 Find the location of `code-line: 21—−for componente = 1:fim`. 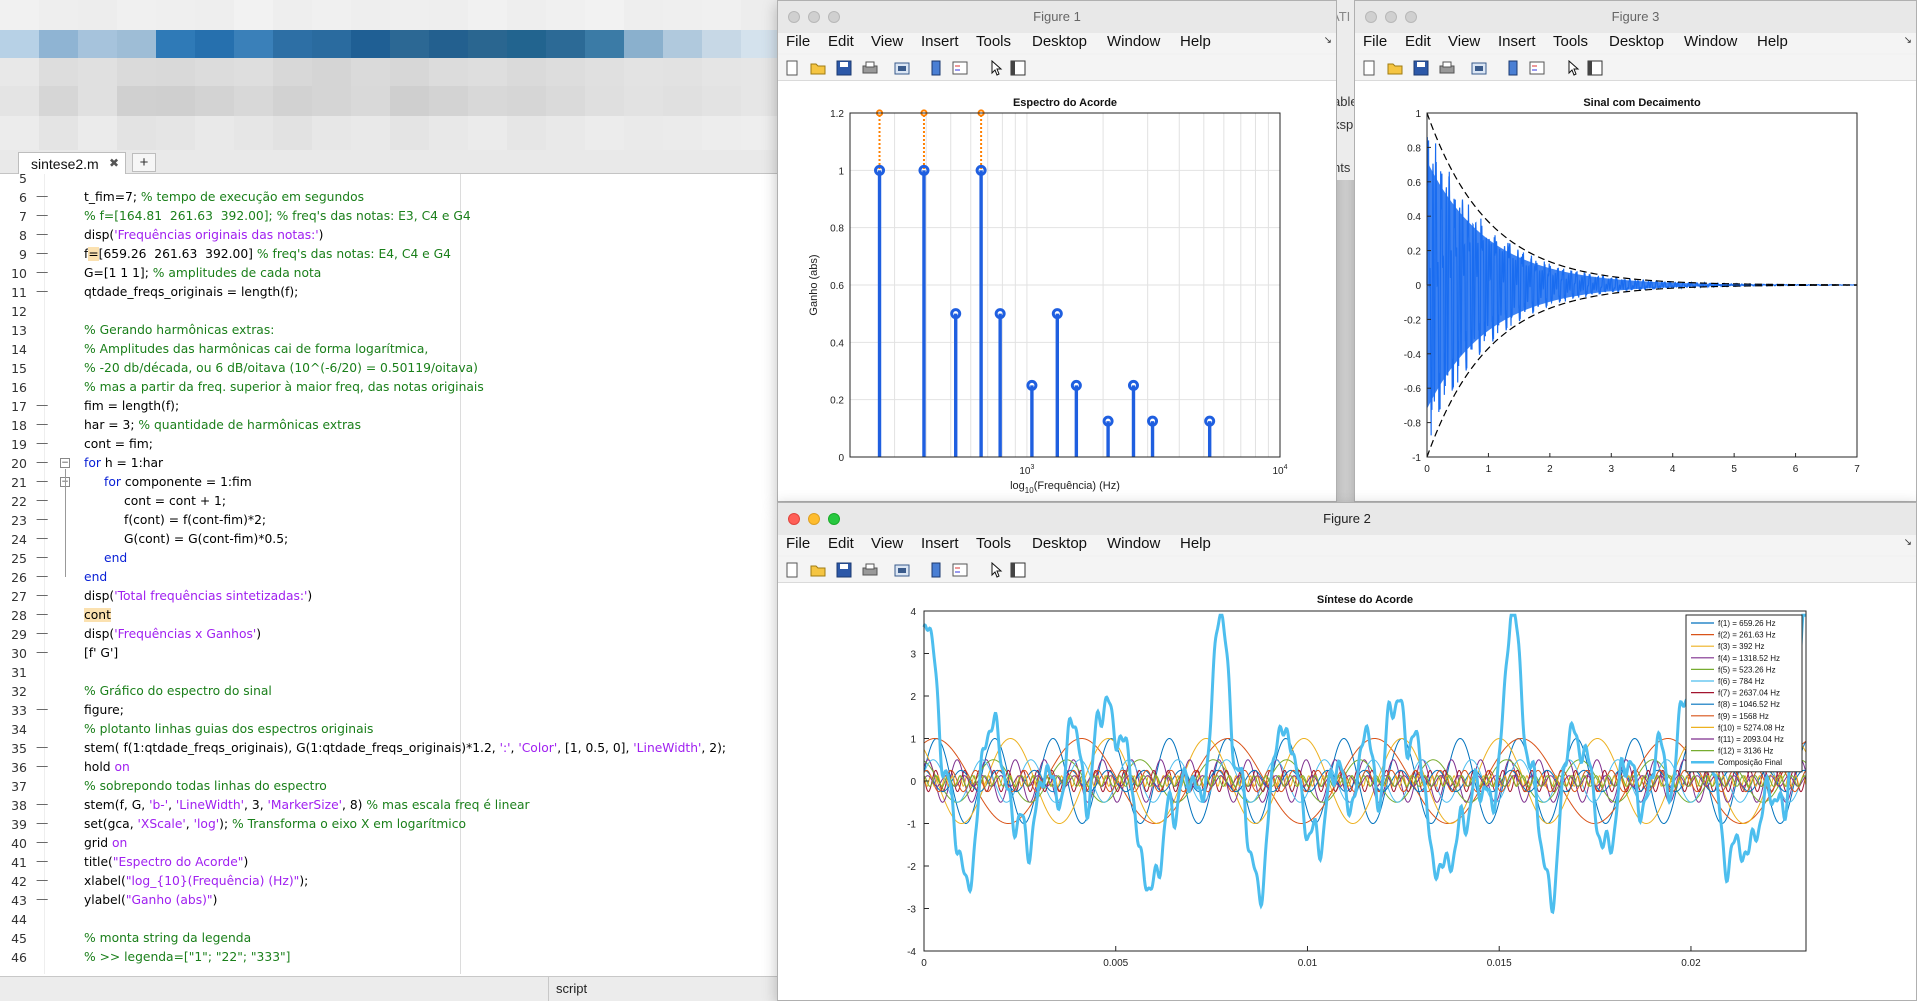

code-line: 21—−for componente = 1:fim is located at coordinates (390, 483).